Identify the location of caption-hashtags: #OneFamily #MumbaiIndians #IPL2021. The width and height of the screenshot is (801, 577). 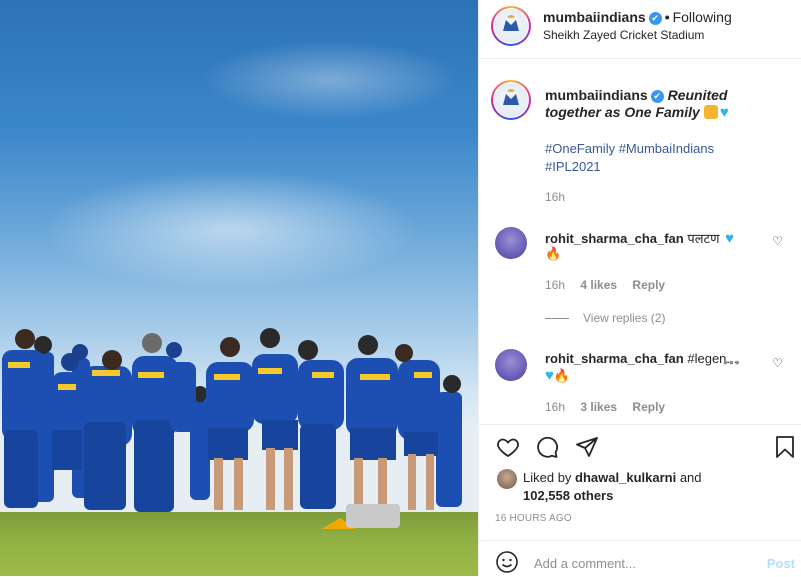
(629, 158).